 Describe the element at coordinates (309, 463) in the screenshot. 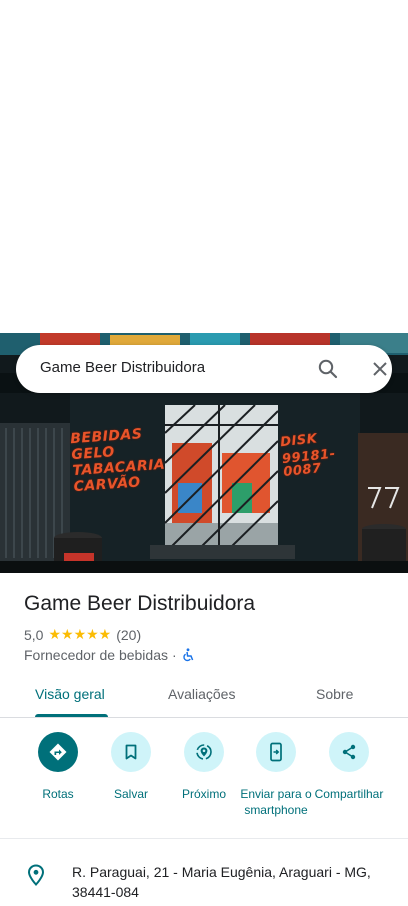

I see `graffiti-line: 99181-0087` at that location.